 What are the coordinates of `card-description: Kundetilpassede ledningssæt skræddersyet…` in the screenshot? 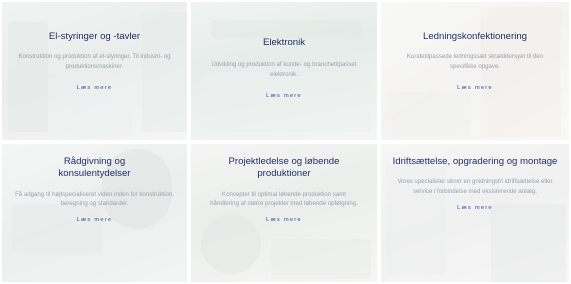 It's located at (475, 61).